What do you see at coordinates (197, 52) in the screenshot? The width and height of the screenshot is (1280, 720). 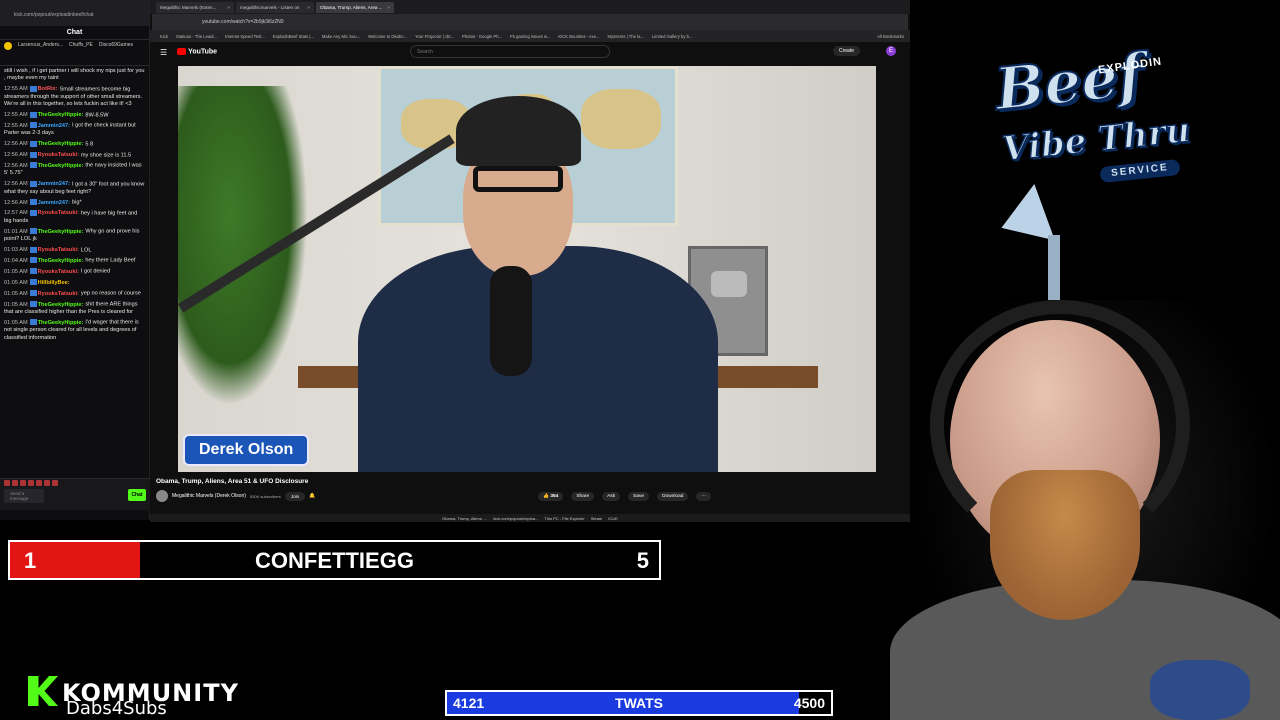 I see `youtube-logo: YouTube` at bounding box center [197, 52].